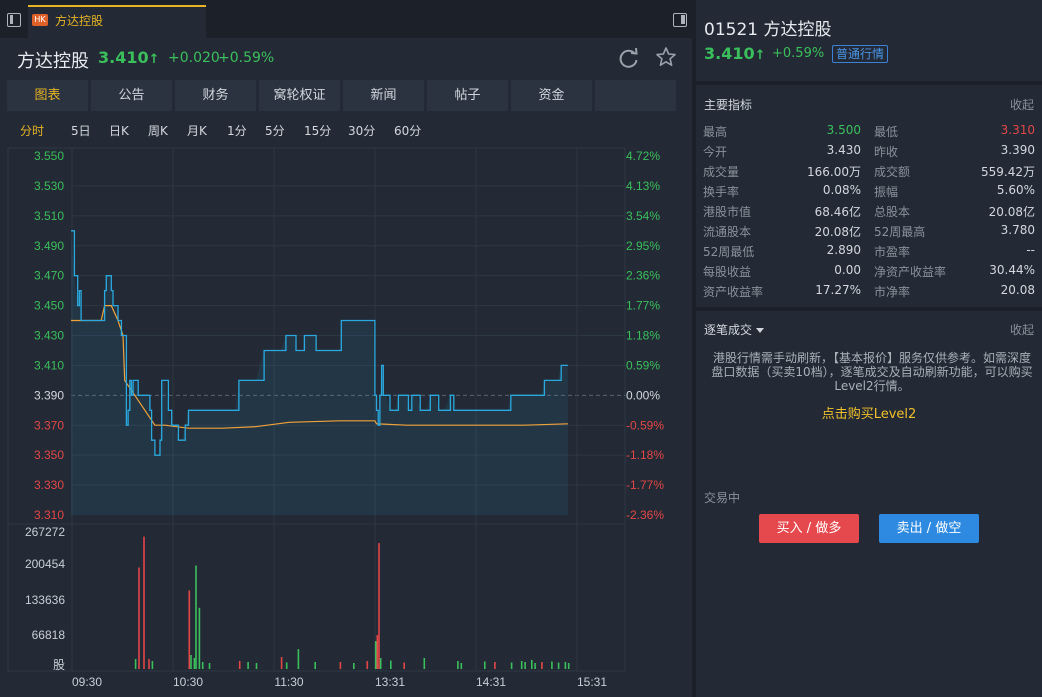 The width and height of the screenshot is (1042, 697). What do you see at coordinates (1022, 329) in the screenshot?
I see `collapse-ticks-button: 收起` at bounding box center [1022, 329].